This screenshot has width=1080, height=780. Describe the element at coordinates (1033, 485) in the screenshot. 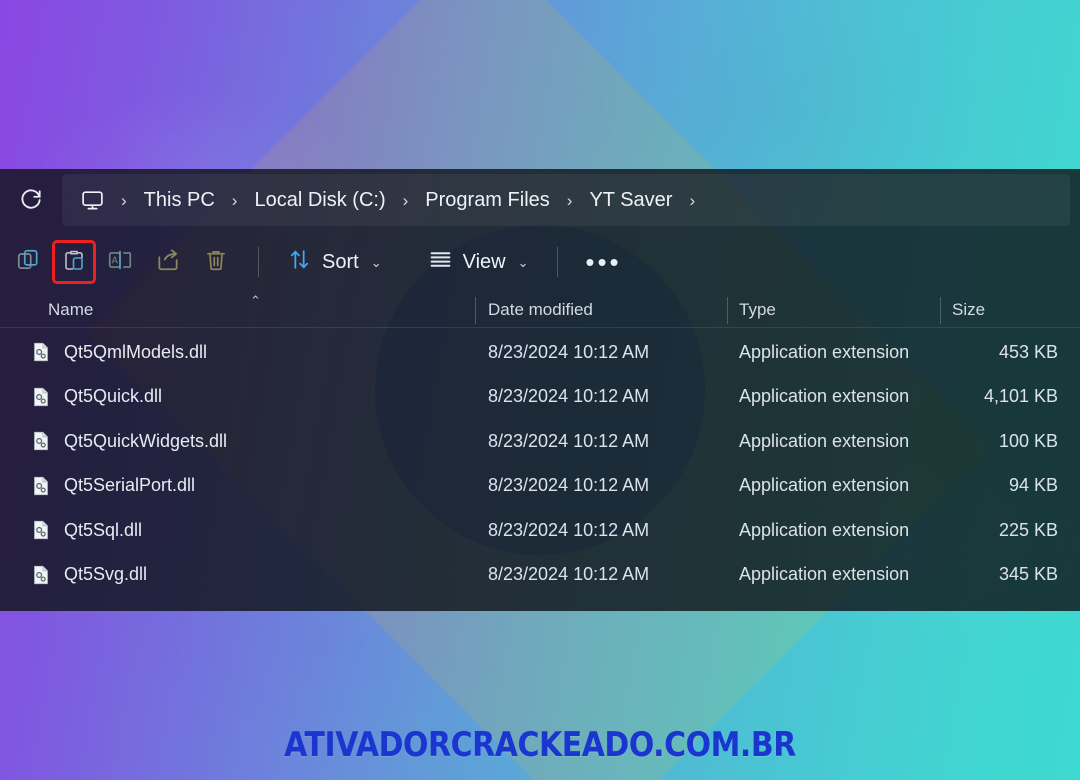

I see `file-size-cell: 94 KB` at that location.